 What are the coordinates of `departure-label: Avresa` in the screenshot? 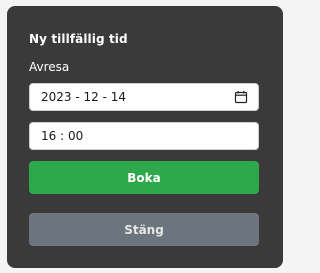 It's located at (49, 67).